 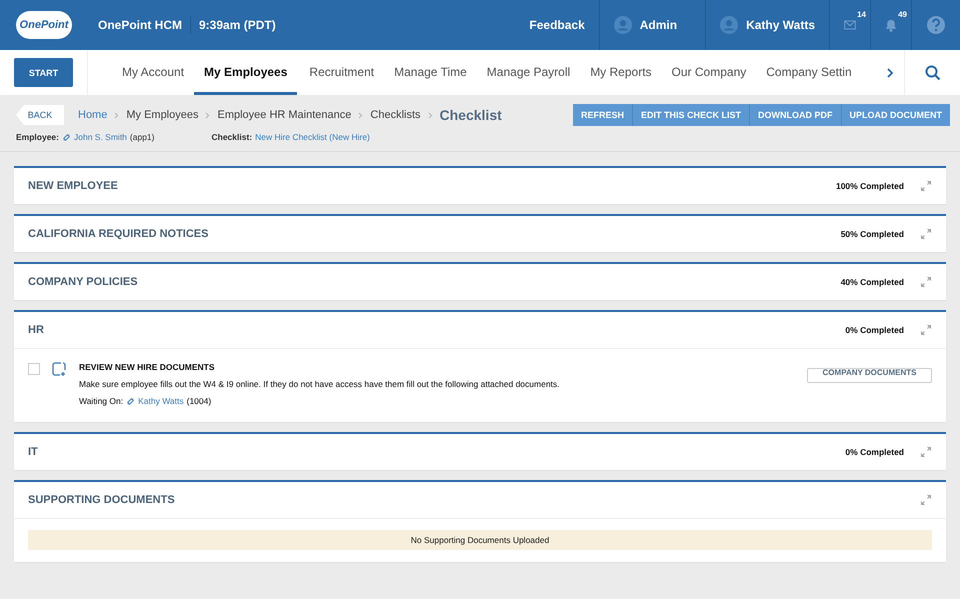 I want to click on task-checkbox, so click(x=34, y=369).